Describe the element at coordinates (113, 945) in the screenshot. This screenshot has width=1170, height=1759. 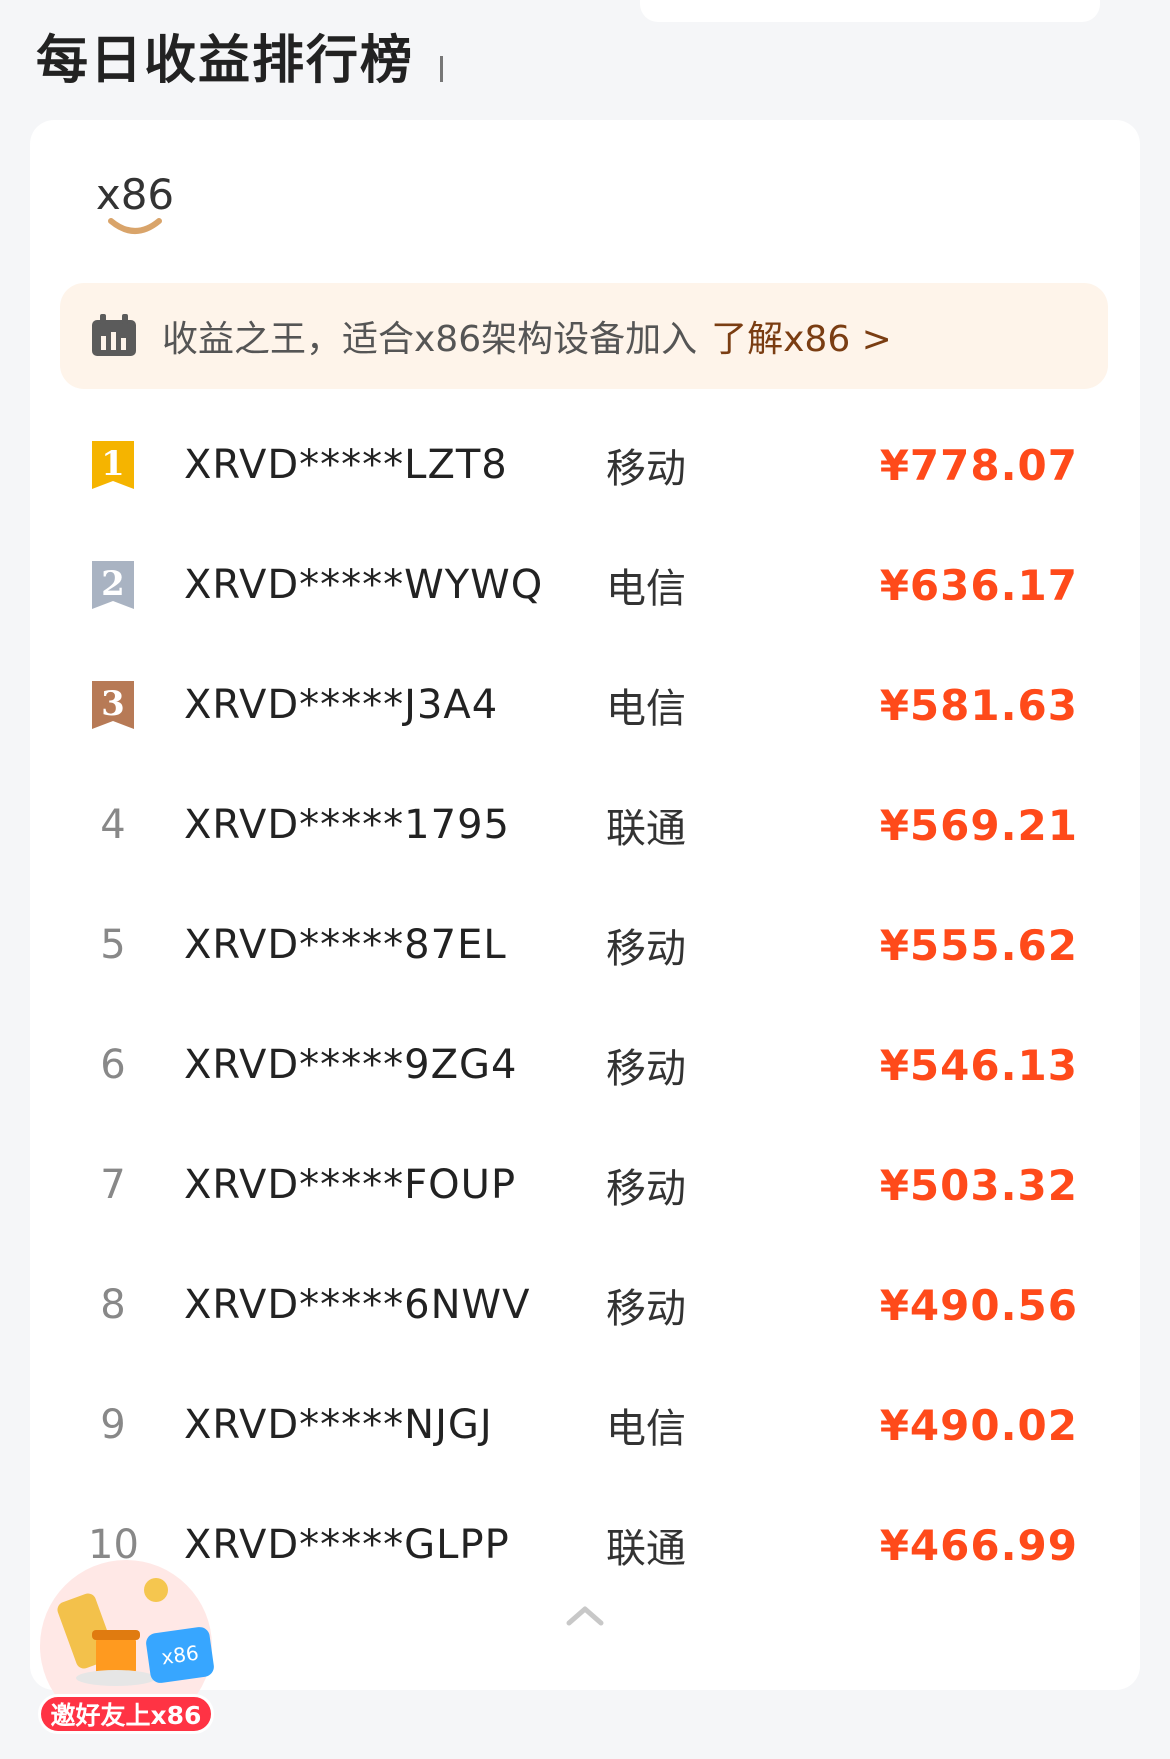
I see `rank-number: 5` at that location.